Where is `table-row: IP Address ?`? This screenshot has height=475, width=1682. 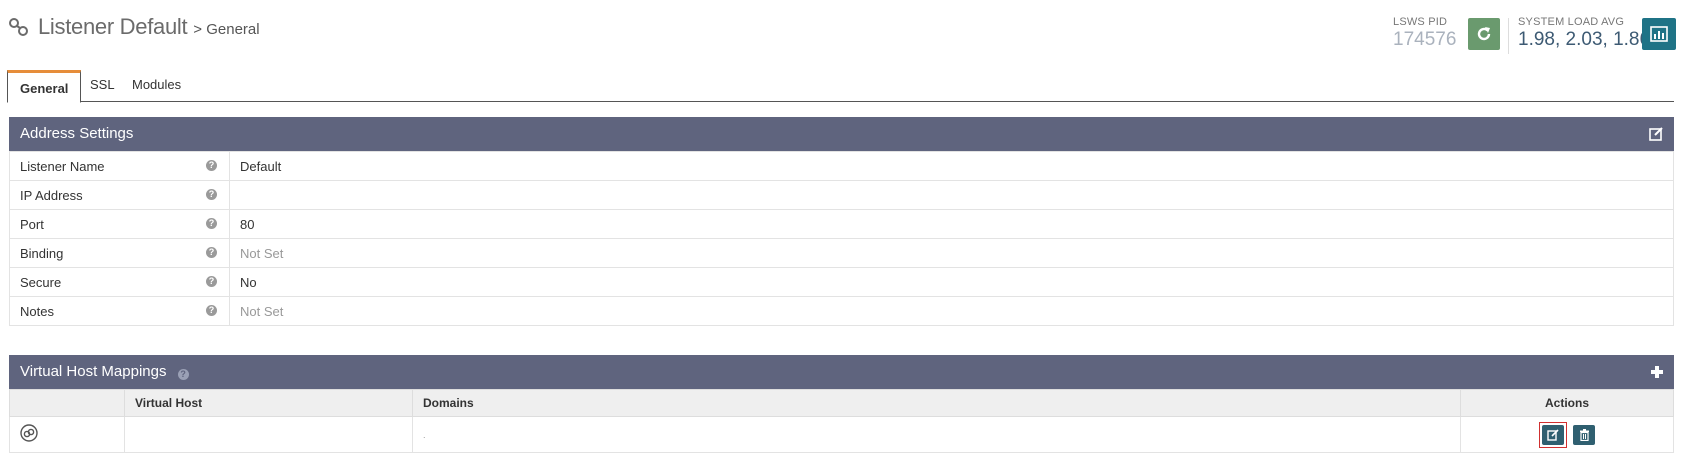
table-row: IP Address ? is located at coordinates (841, 195).